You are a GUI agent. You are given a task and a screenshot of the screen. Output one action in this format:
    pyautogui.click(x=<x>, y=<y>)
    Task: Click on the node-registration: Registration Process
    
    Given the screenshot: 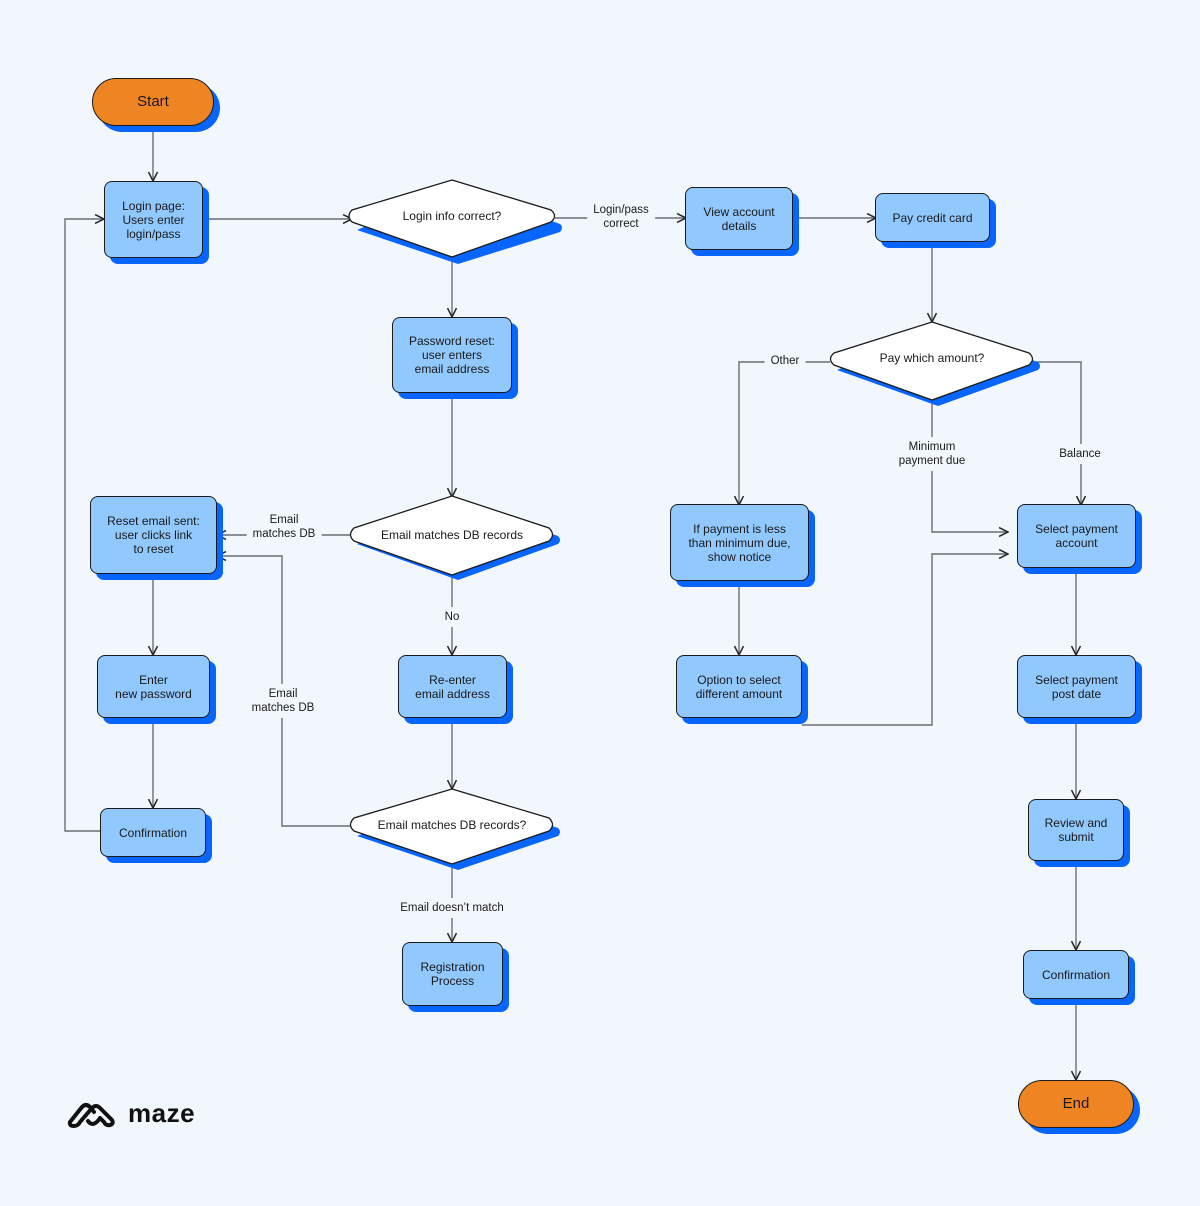 What is the action you would take?
    pyautogui.click(x=452, y=974)
    